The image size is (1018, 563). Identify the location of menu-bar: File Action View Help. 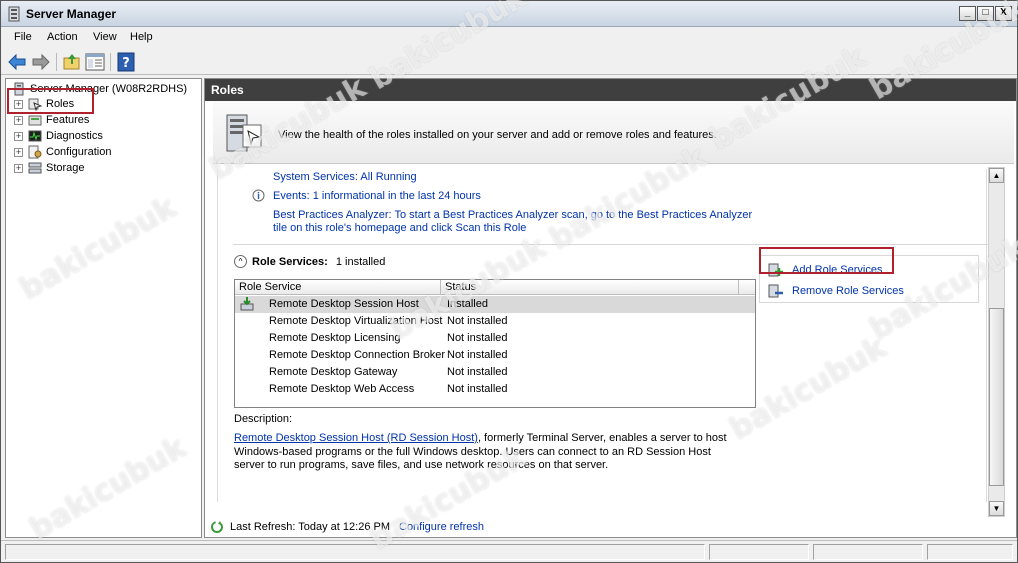
(509, 38).